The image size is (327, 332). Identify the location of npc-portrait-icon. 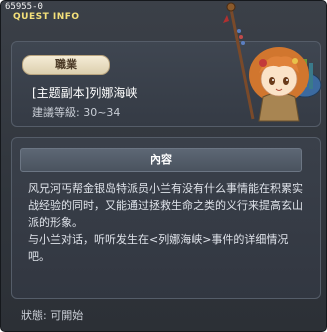
(272, 62).